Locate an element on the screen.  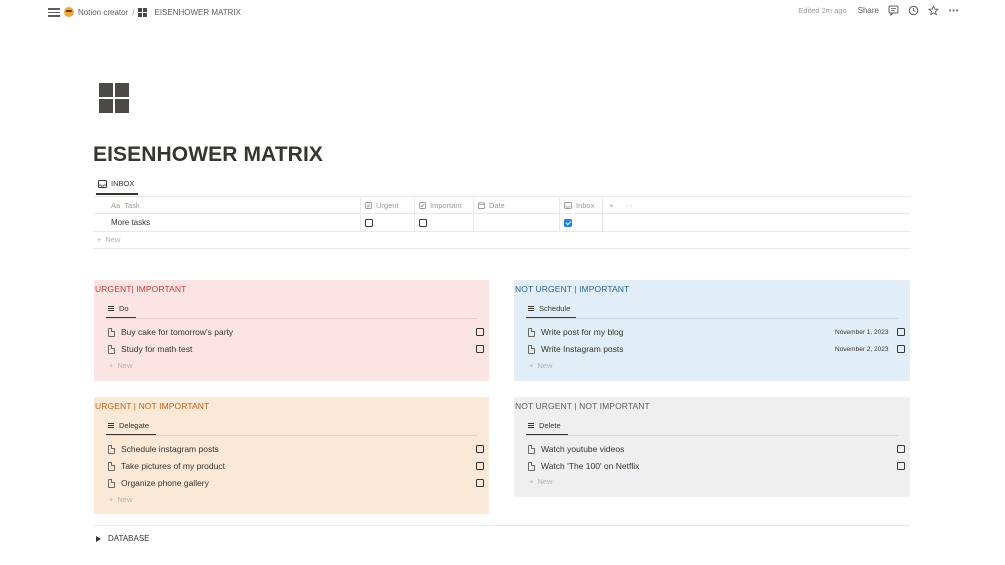
edited-timestamp: Edited 2m ago is located at coordinates (822, 10).